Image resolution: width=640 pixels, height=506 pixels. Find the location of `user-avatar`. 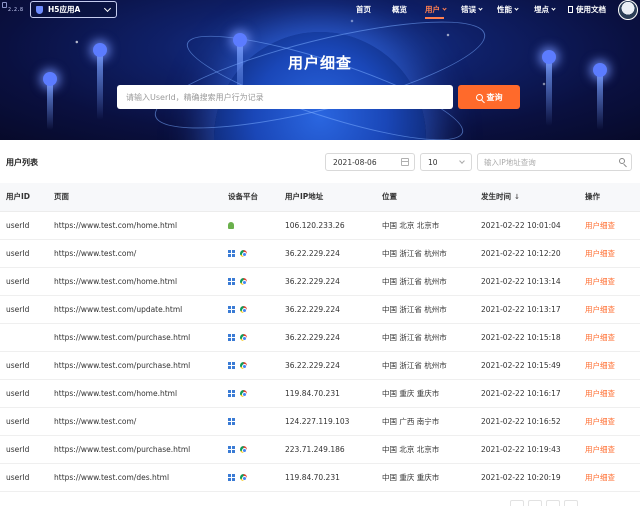

user-avatar is located at coordinates (628, 10).